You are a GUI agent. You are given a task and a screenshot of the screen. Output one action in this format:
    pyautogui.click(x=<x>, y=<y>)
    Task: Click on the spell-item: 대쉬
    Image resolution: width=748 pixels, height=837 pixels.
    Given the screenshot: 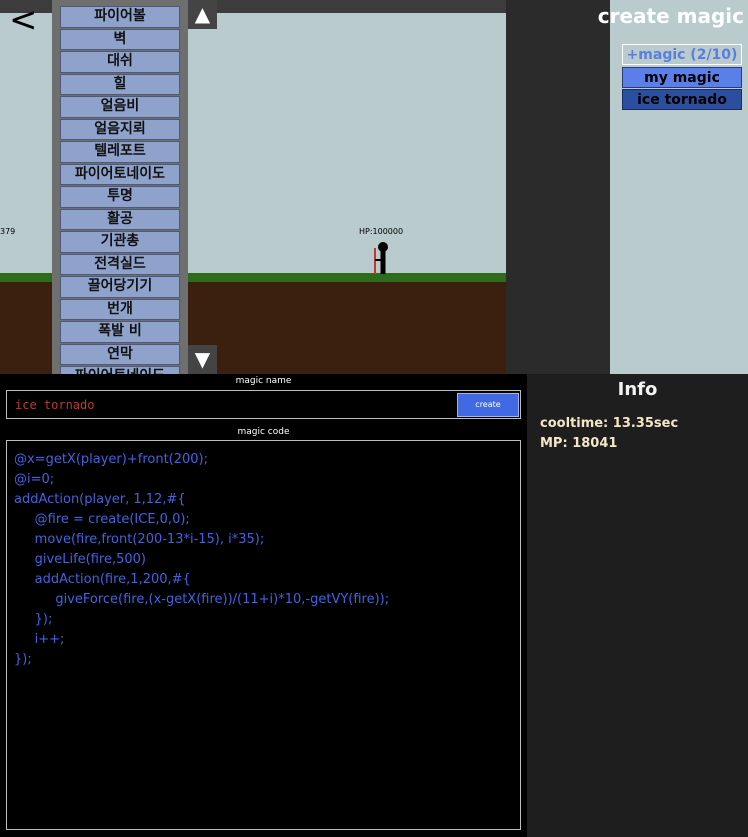 What is the action you would take?
    pyautogui.click(x=120, y=62)
    